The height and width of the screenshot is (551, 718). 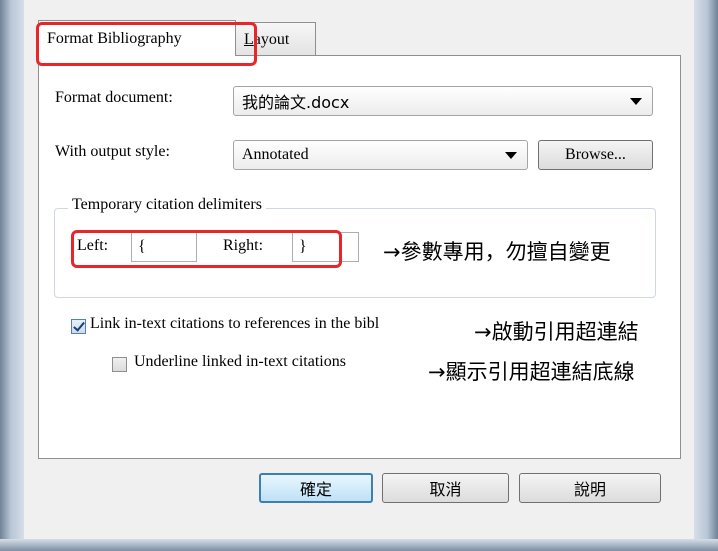 What do you see at coordinates (78, 326) in the screenshot?
I see `link-citations-checkbox` at bounding box center [78, 326].